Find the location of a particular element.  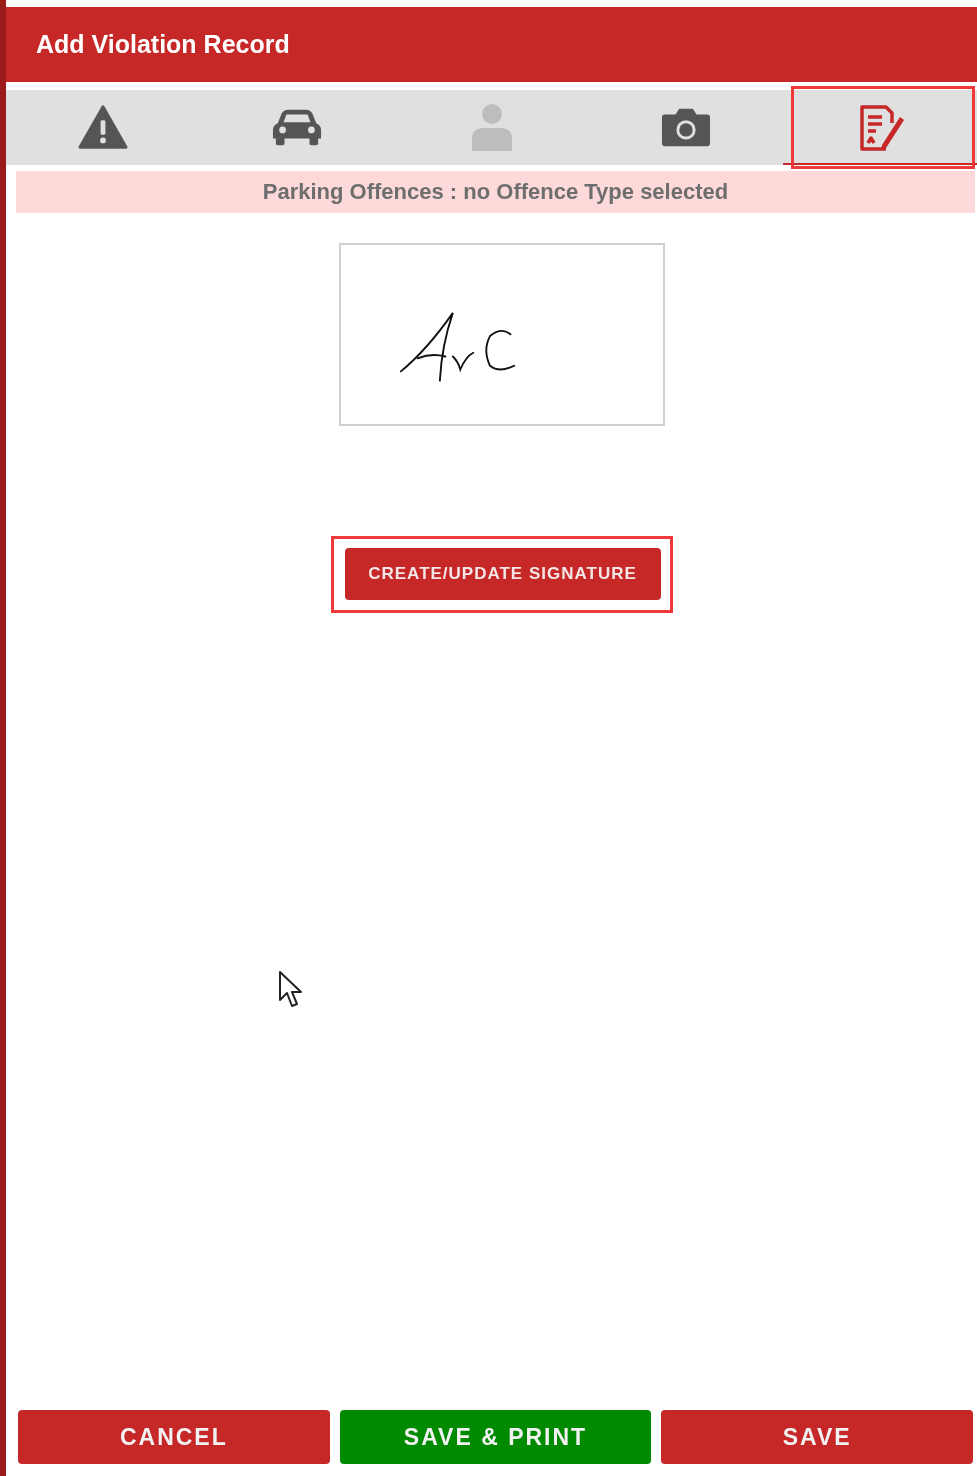

warning-icon is located at coordinates (103, 126).